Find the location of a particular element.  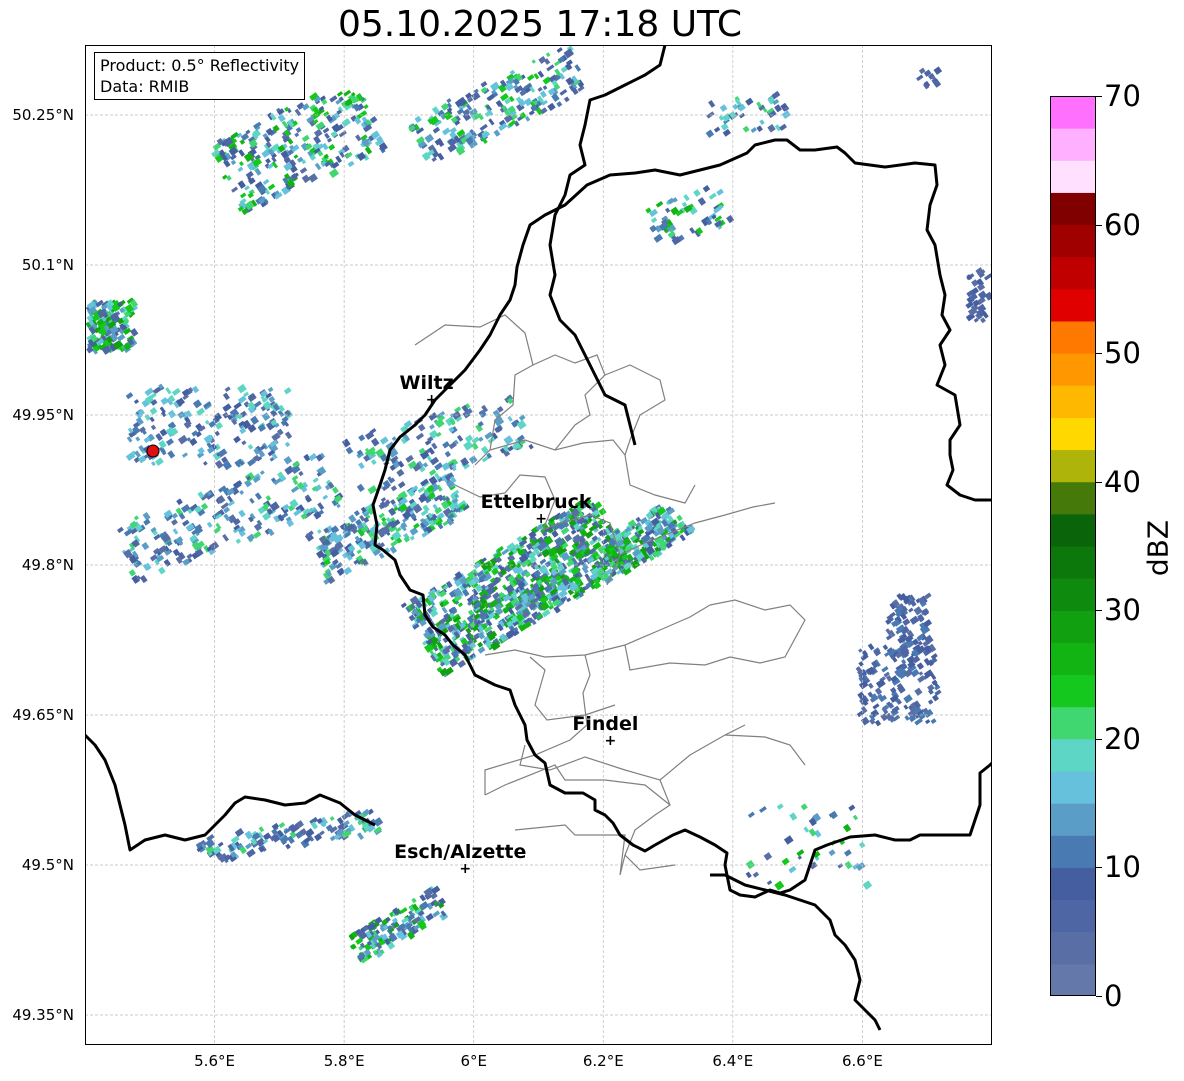

lat-tick-label: 49.8°N is located at coordinates (47, 565).